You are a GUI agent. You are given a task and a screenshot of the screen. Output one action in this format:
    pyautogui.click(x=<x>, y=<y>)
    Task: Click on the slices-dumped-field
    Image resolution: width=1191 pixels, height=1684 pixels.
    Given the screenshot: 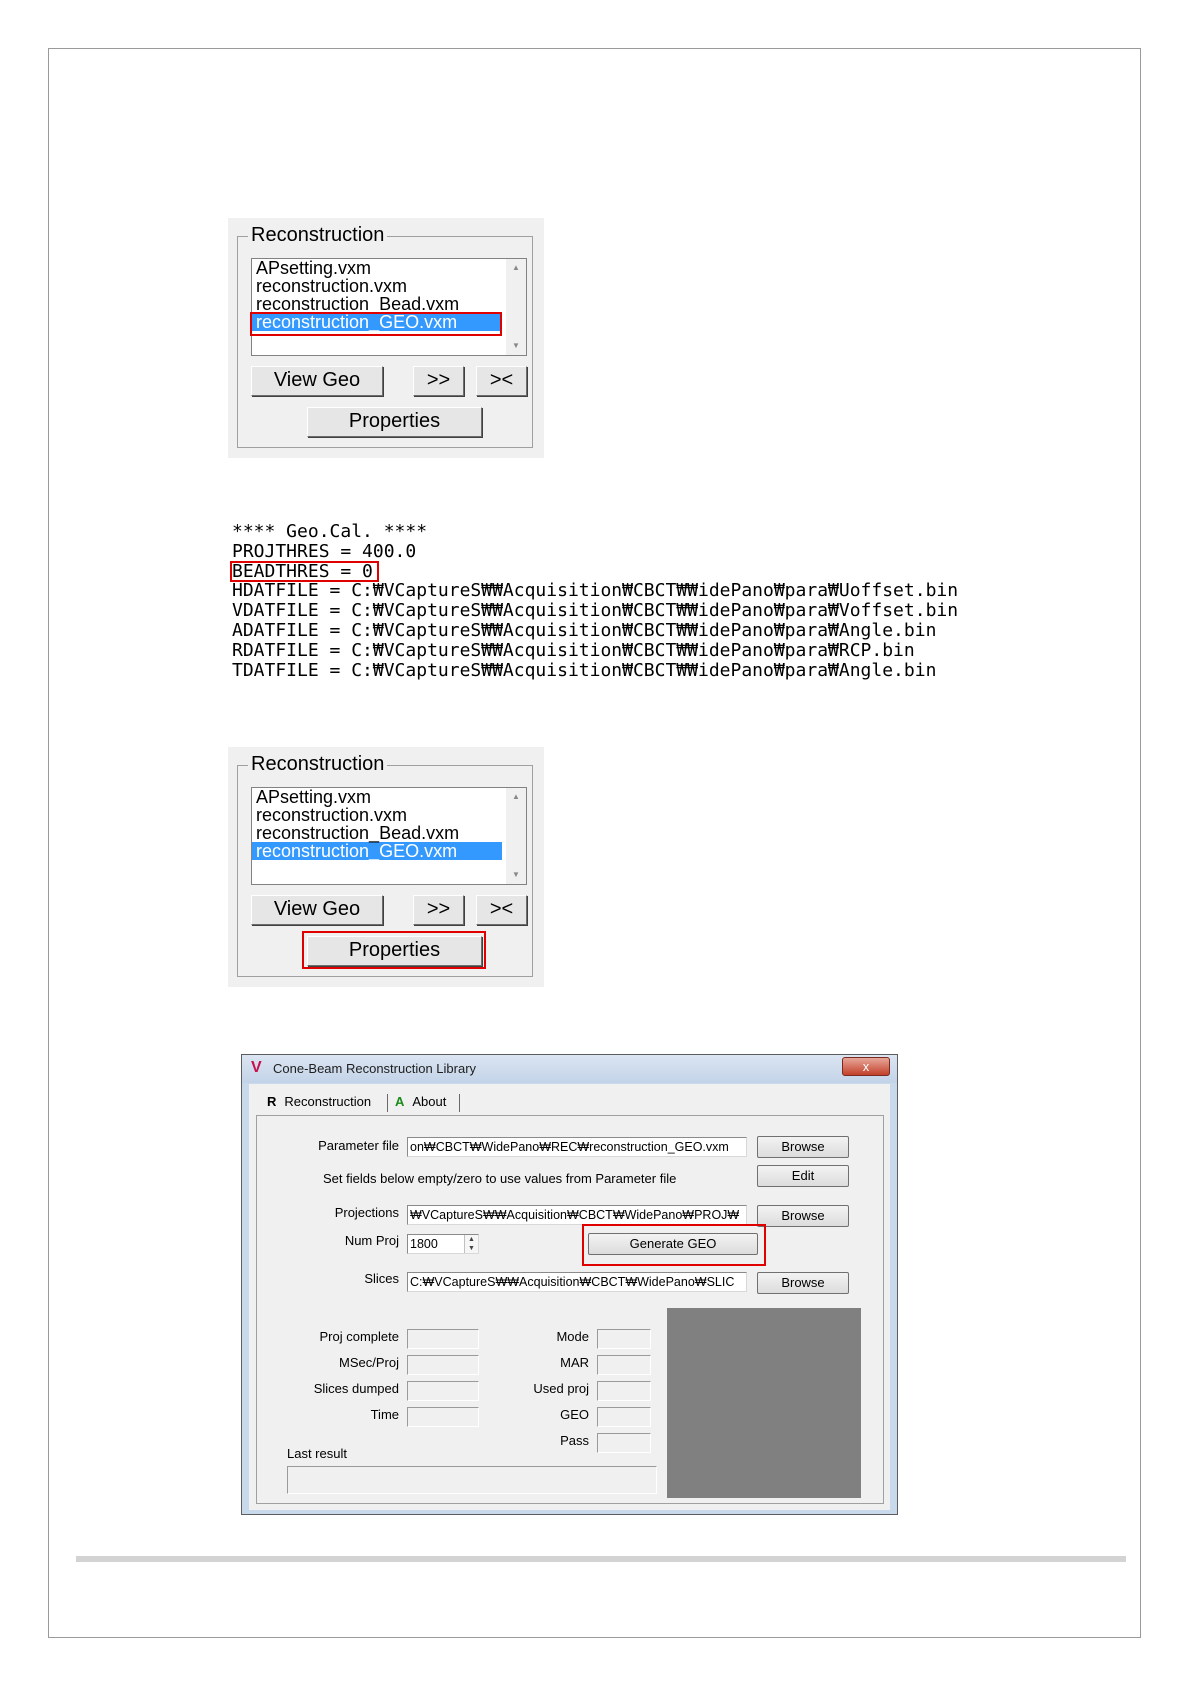 What is the action you would take?
    pyautogui.click(x=443, y=1391)
    